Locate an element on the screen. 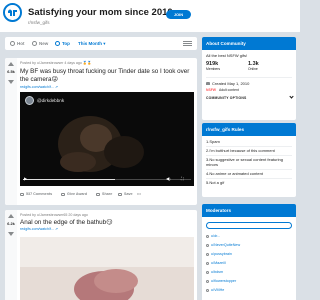 Image resolution: width=320 pixels, height=300 pixels. gift-icon is located at coordinates (63, 194).